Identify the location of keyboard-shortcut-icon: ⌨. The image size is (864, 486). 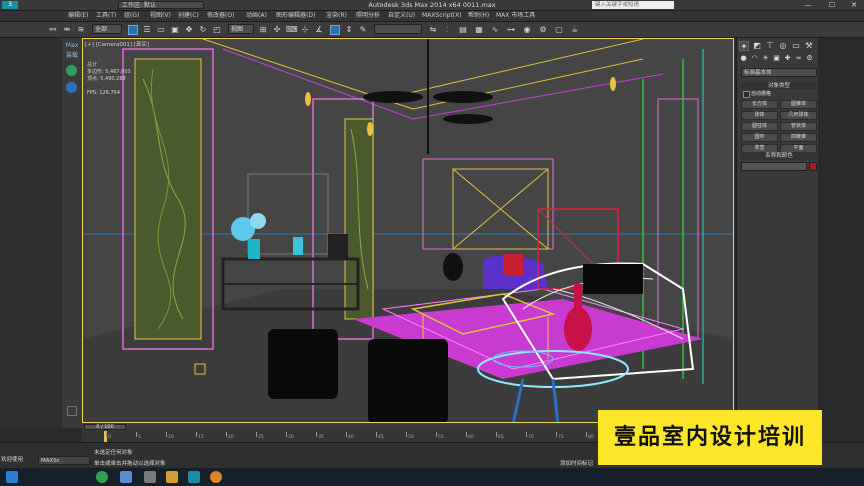
(292, 30).